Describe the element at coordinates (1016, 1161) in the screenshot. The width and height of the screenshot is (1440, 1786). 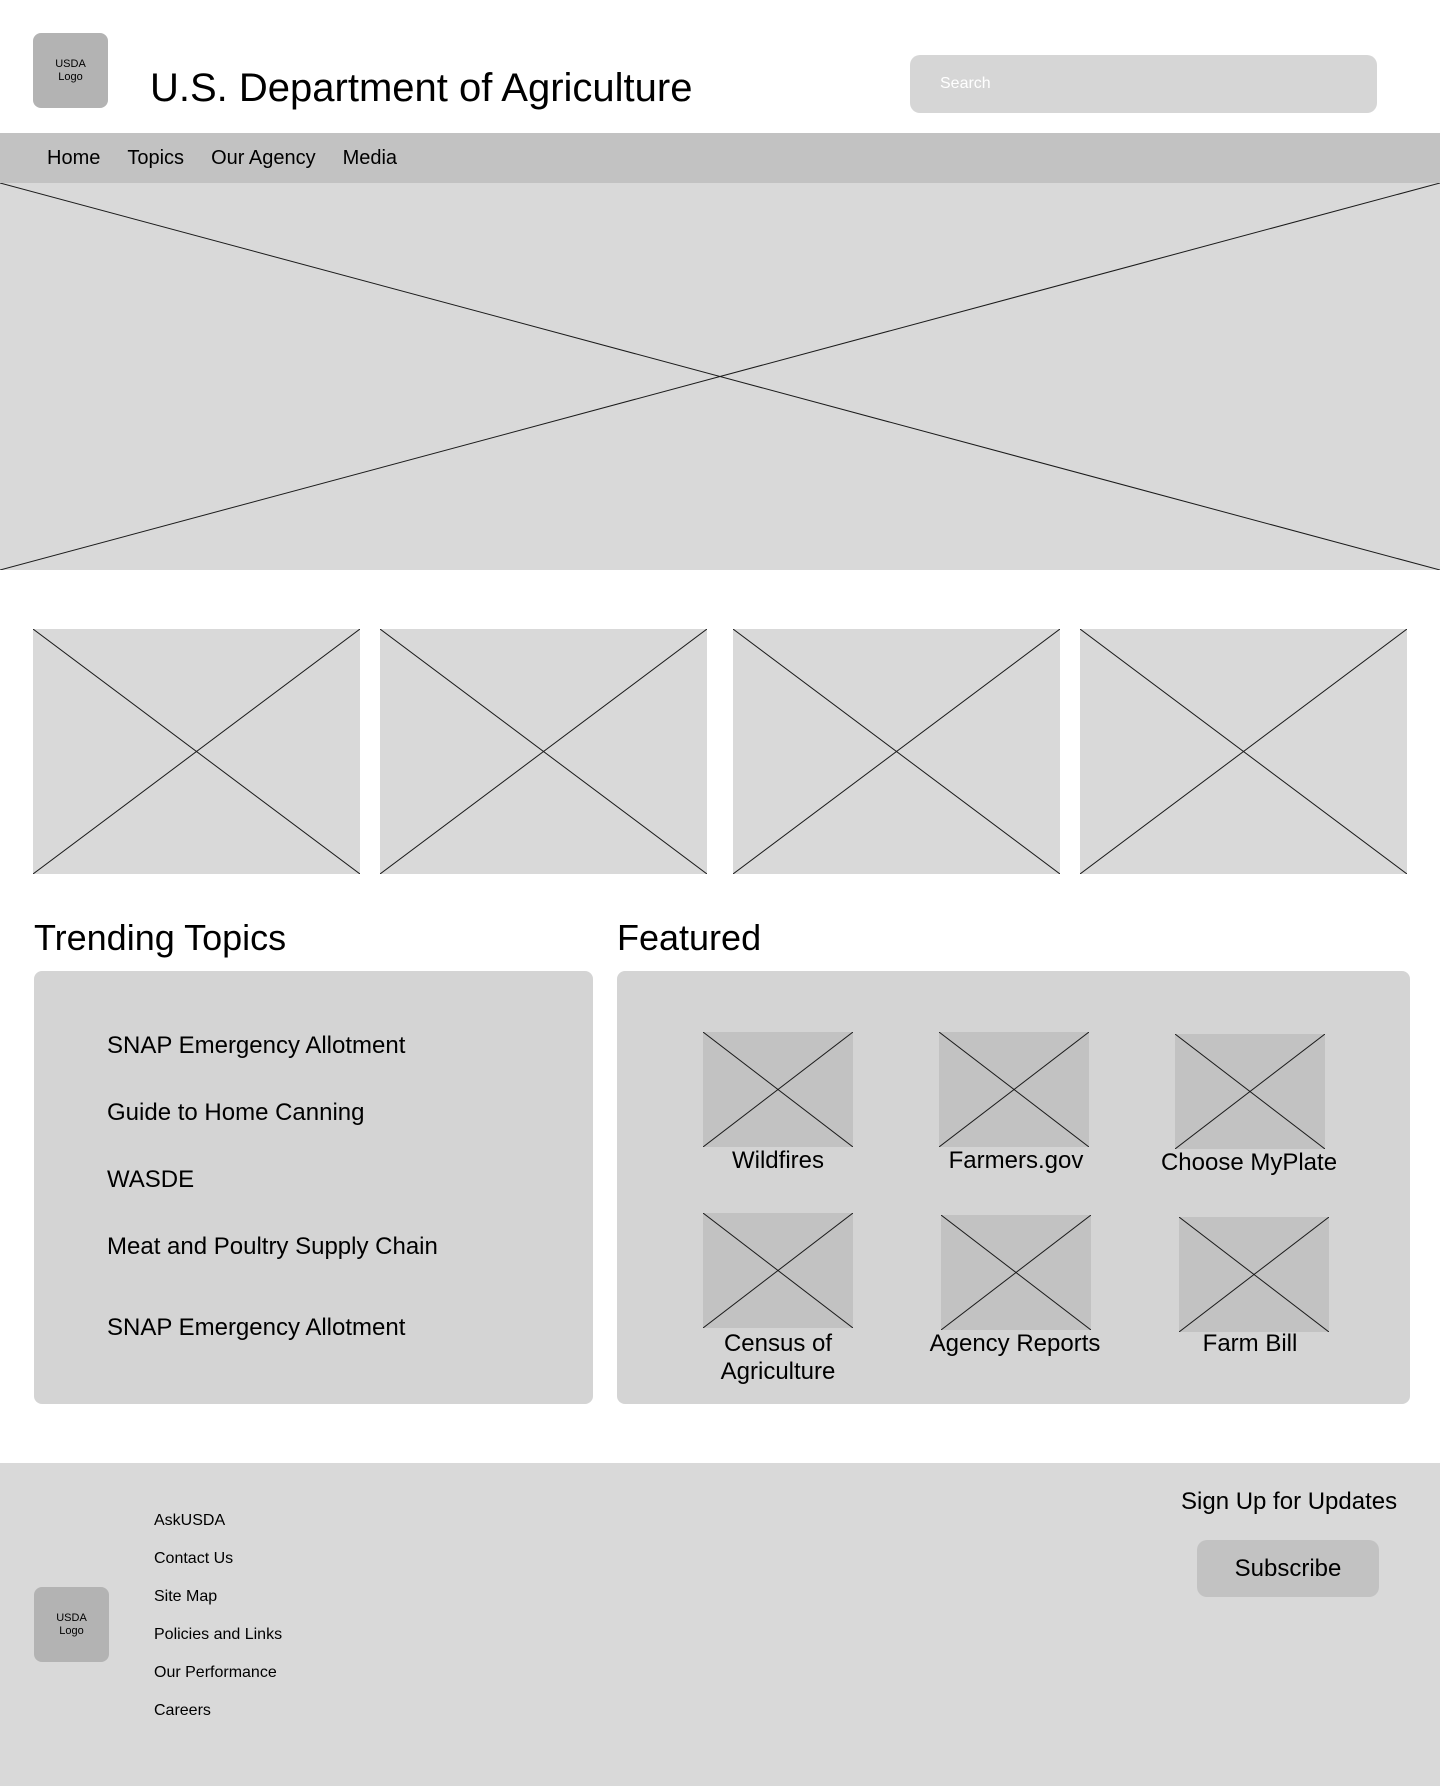
I see `featured-label: Farmers.gov` at that location.